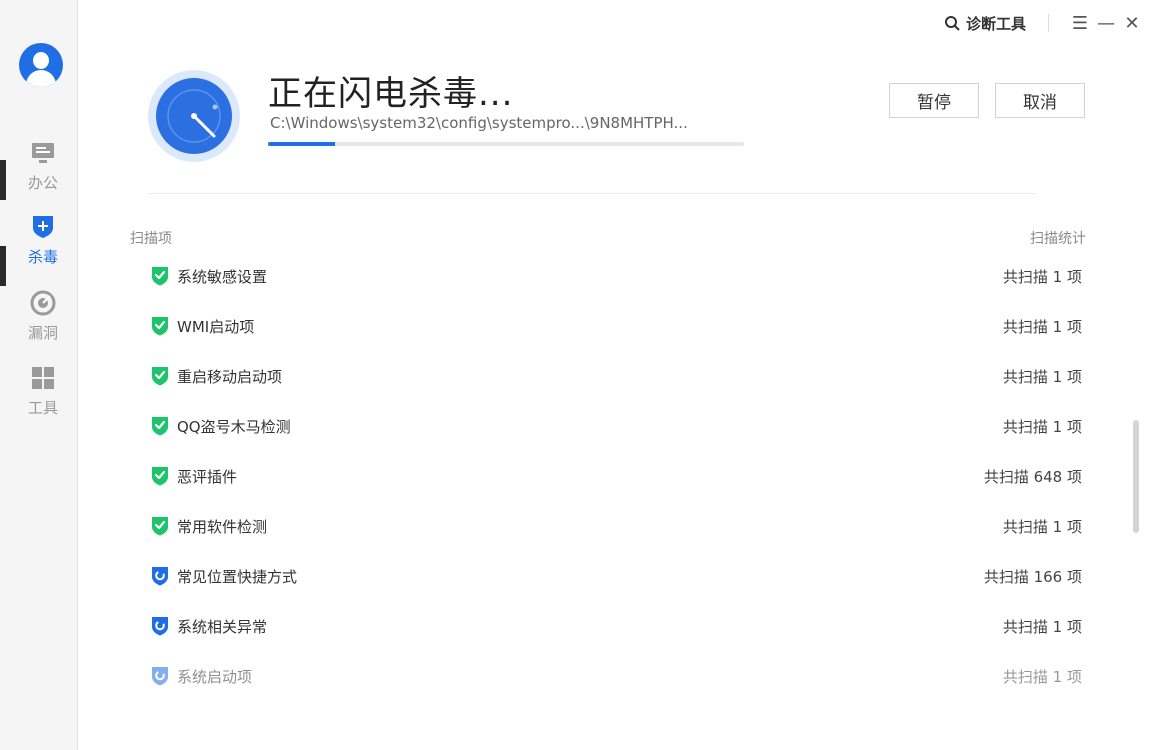 The width and height of the screenshot is (1149, 750). Describe the element at coordinates (42, 408) in the screenshot. I see `sidebar-item-label: 工具` at that location.